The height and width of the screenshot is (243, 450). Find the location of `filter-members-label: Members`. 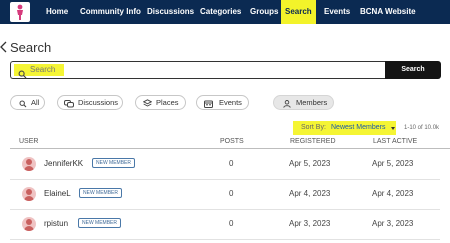

filter-members-label: Members is located at coordinates (312, 102).